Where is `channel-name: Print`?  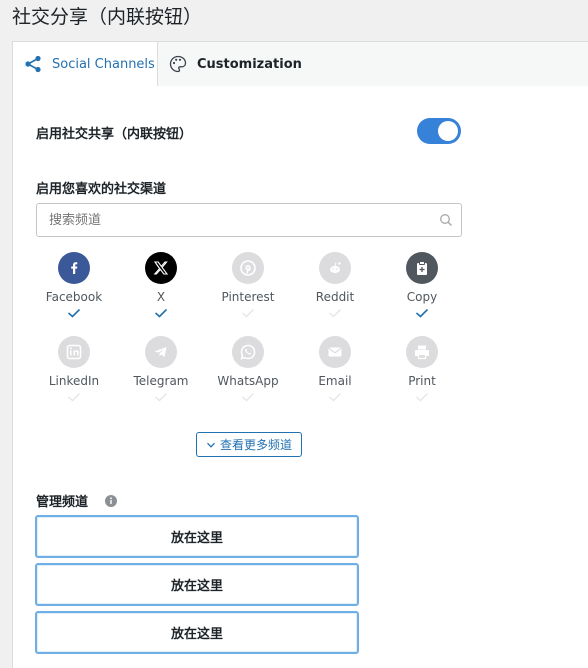 channel-name: Print is located at coordinates (422, 381).